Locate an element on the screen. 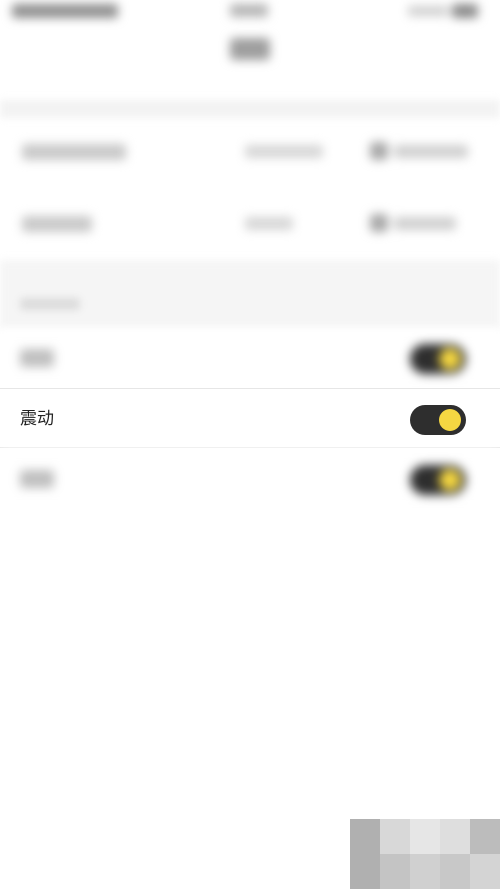  vibration-toggle is located at coordinates (438, 420).